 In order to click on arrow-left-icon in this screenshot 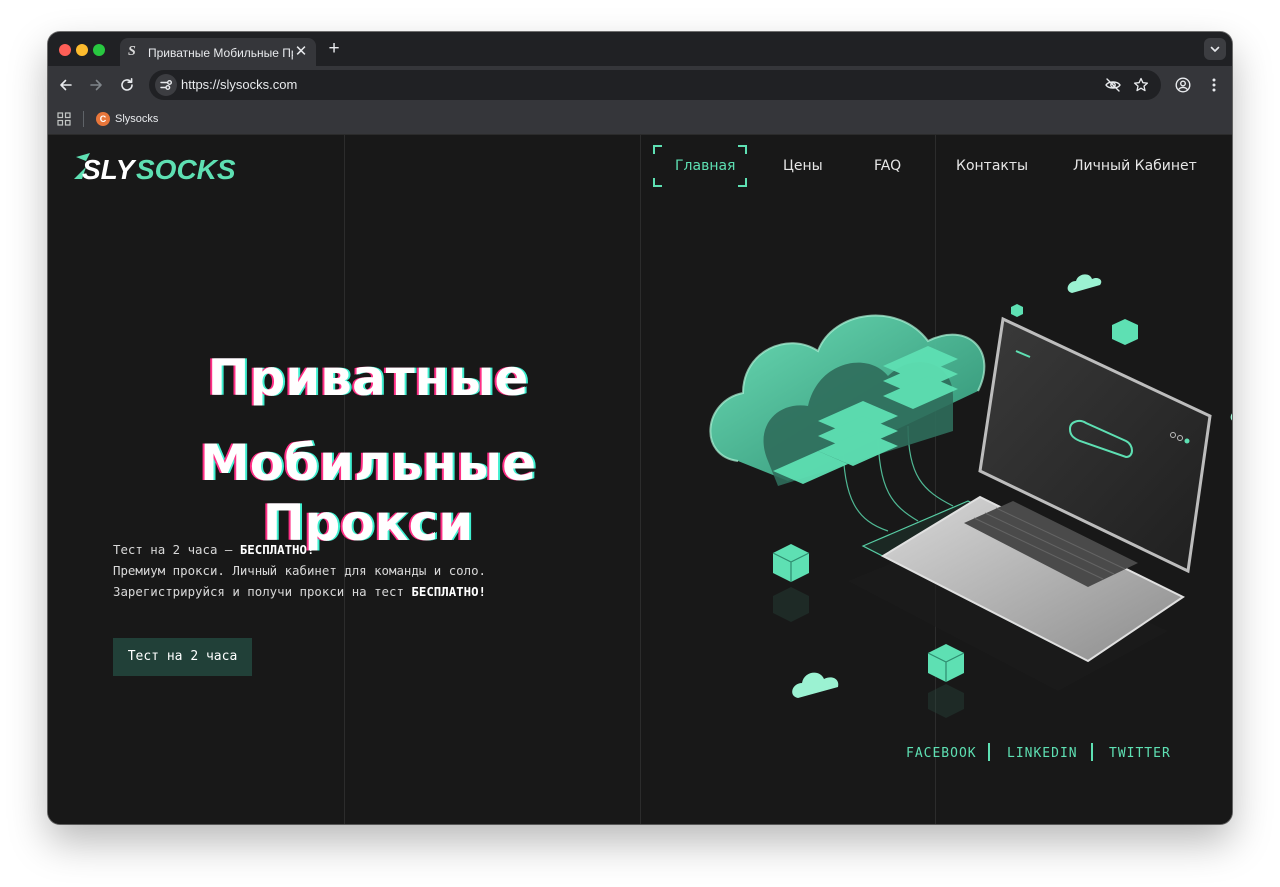, I will do `click(66, 85)`.